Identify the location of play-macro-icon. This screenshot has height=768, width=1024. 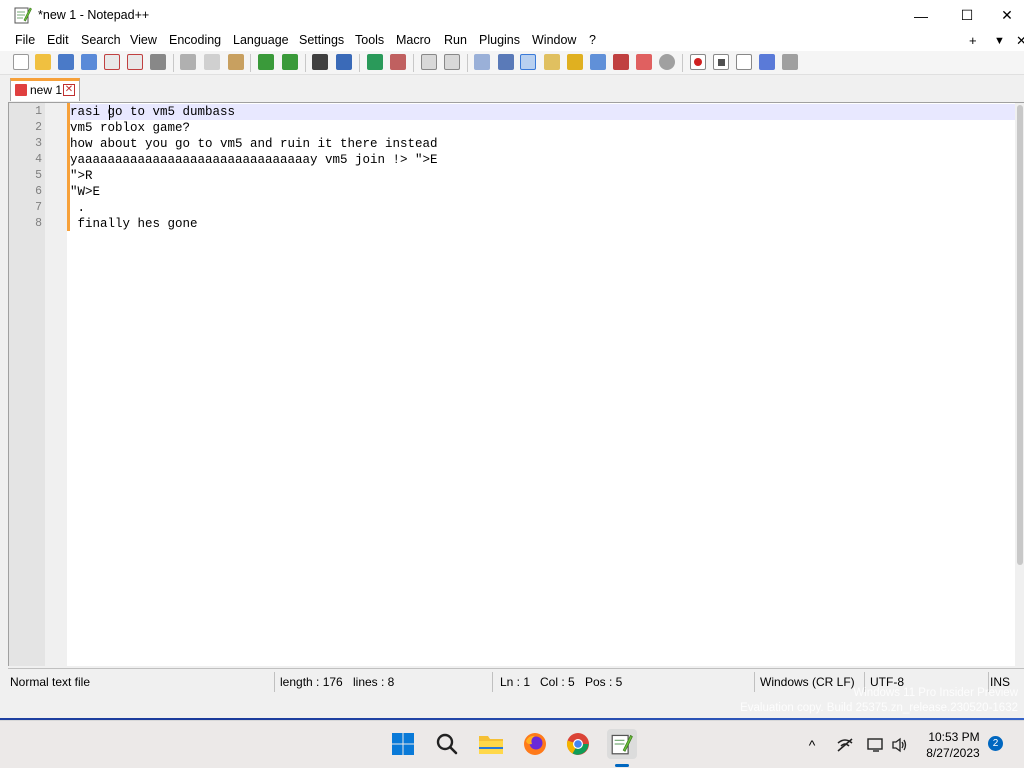
(744, 62).